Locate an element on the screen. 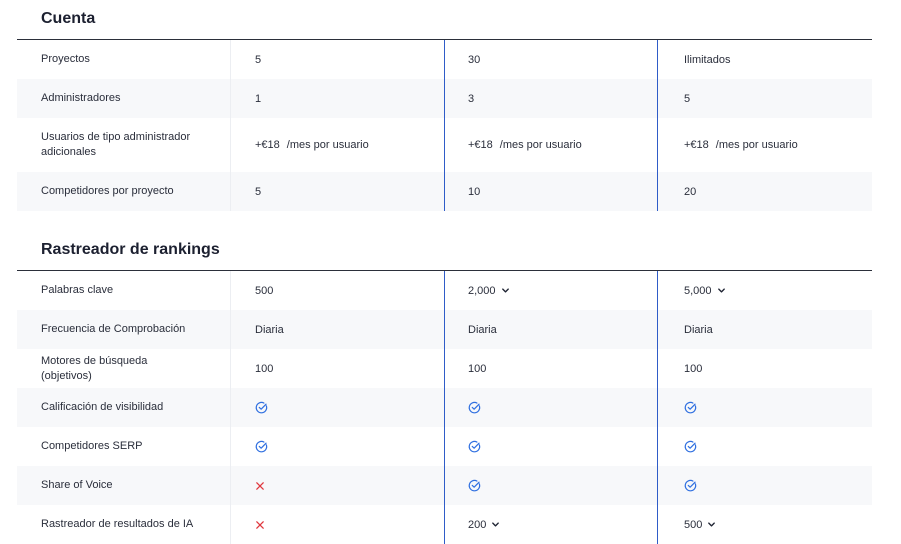 This screenshot has width=901, height=544. value-text: 30 is located at coordinates (474, 59).